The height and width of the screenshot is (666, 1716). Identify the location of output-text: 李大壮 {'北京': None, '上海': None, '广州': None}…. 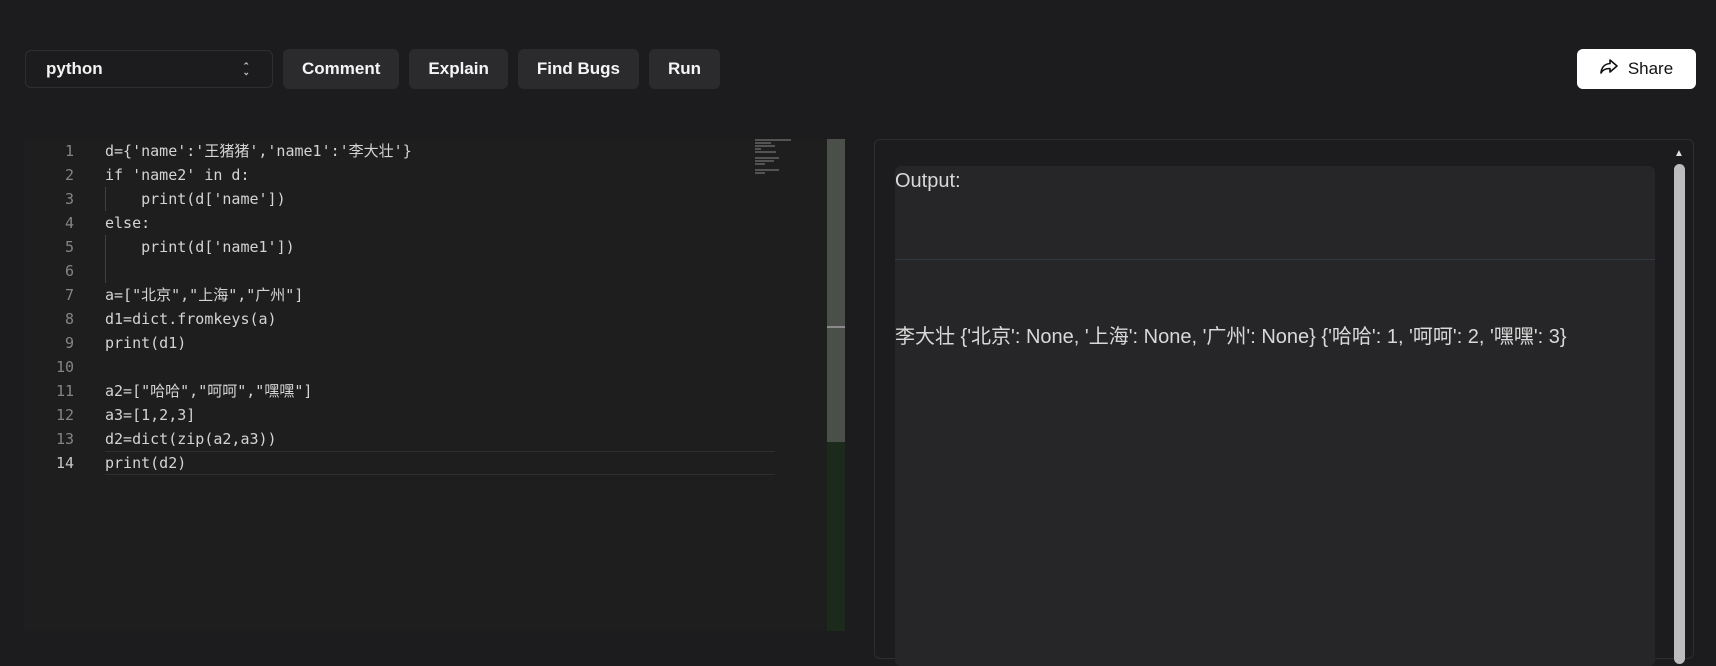
(1231, 337).